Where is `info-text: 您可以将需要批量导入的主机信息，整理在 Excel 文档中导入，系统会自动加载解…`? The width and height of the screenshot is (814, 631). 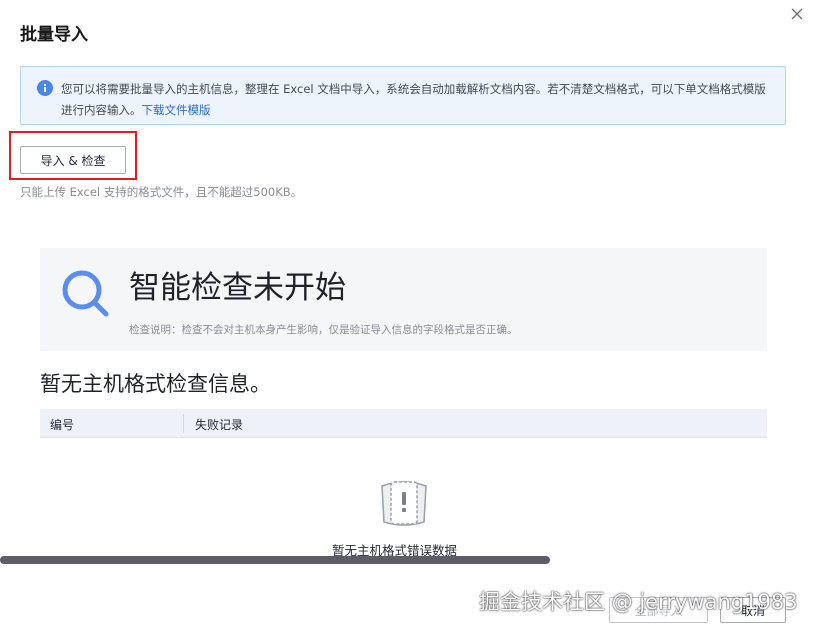
info-text: 您可以将需要批量导入的主机信息，整理在 Excel 文档中导入，系统会自动加载解… is located at coordinates (418, 100).